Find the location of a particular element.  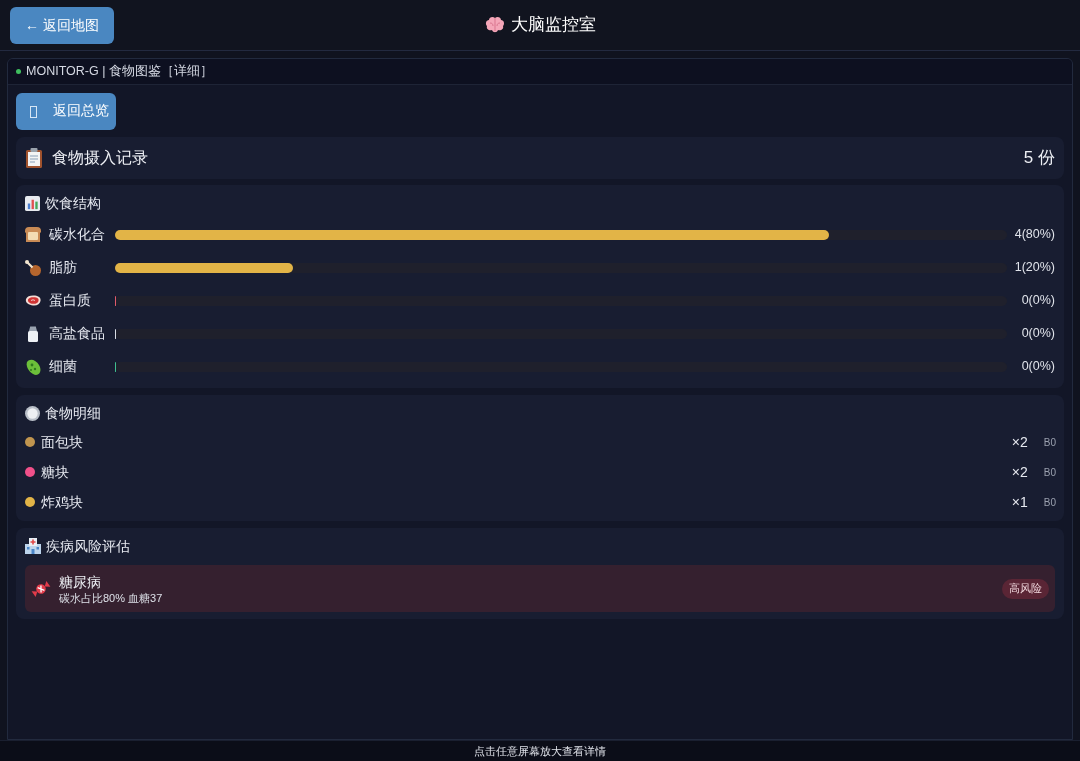

nutrient-label: 细菌 is located at coordinates (63, 366).